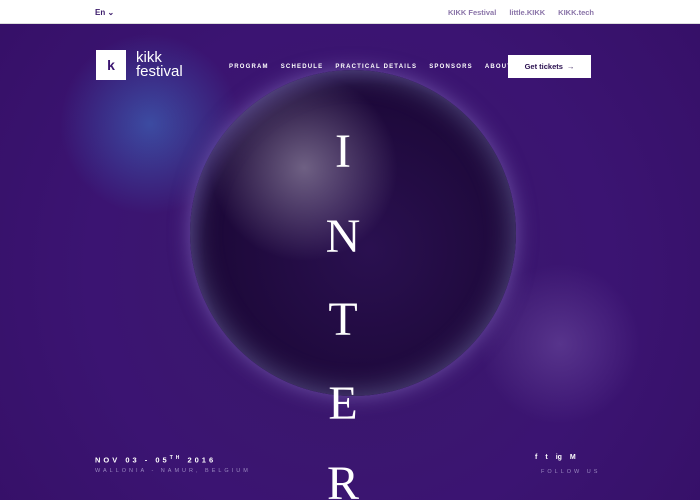 The width and height of the screenshot is (700, 500). Describe the element at coordinates (576, 12) in the screenshot. I see `link-kikk-tech: KIKK.tech` at that location.